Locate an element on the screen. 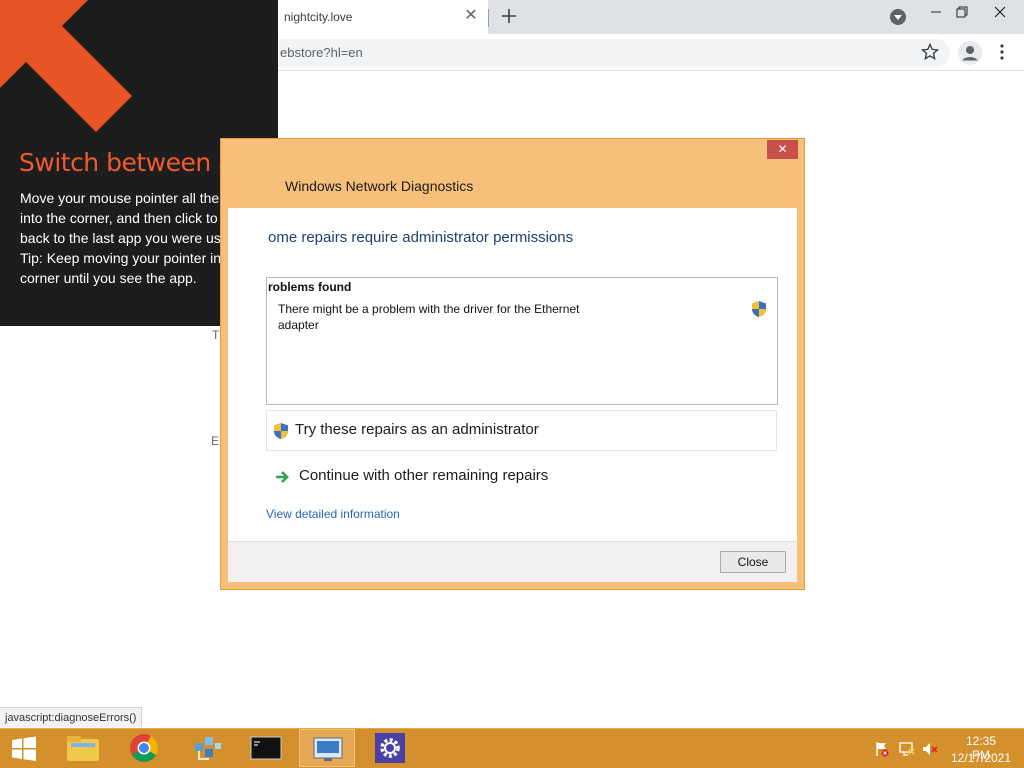 Image resolution: width=1024 pixels, height=768 pixels. close-button: Close is located at coordinates (753, 562).